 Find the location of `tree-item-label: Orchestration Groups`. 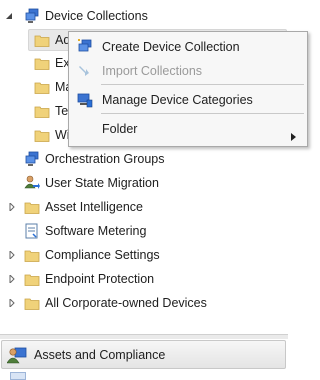

tree-item-label: Orchestration Groups is located at coordinates (105, 159).